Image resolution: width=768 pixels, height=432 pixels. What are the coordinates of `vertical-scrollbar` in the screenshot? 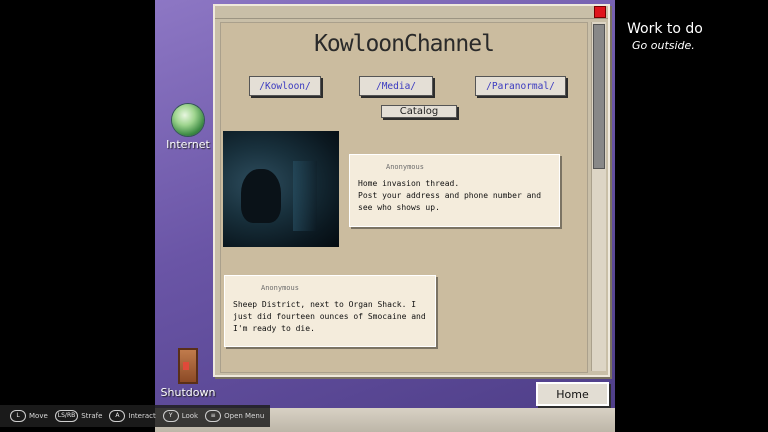 It's located at (598, 196).